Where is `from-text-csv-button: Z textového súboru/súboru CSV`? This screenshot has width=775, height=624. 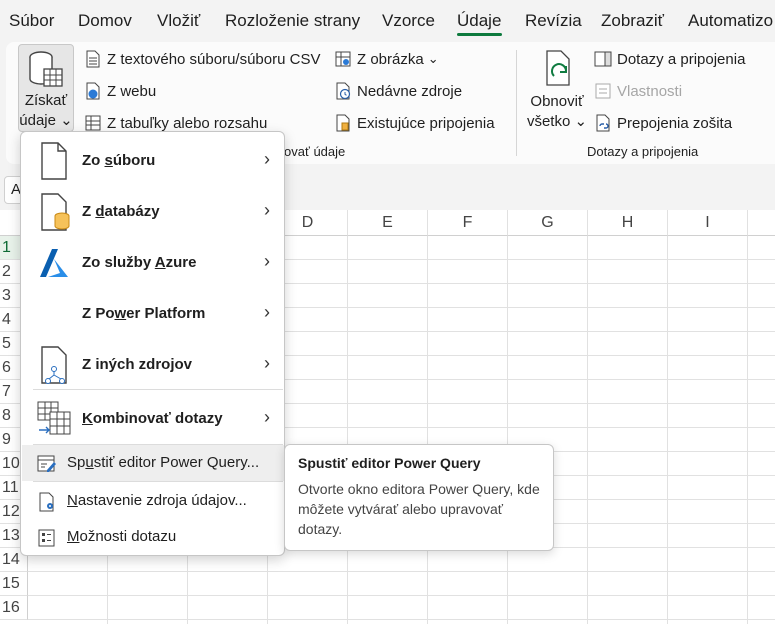 from-text-csv-button: Z textového súboru/súboru CSV is located at coordinates (202, 59).